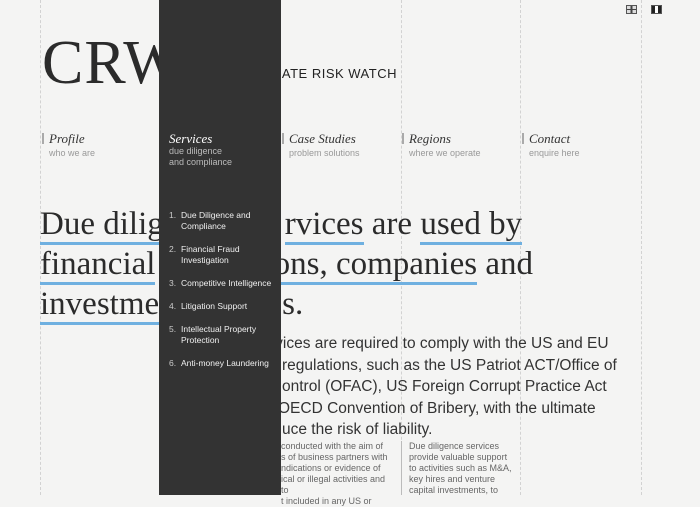  Describe the element at coordinates (505, 264) in the screenshot. I see `headline-text: and` at that location.